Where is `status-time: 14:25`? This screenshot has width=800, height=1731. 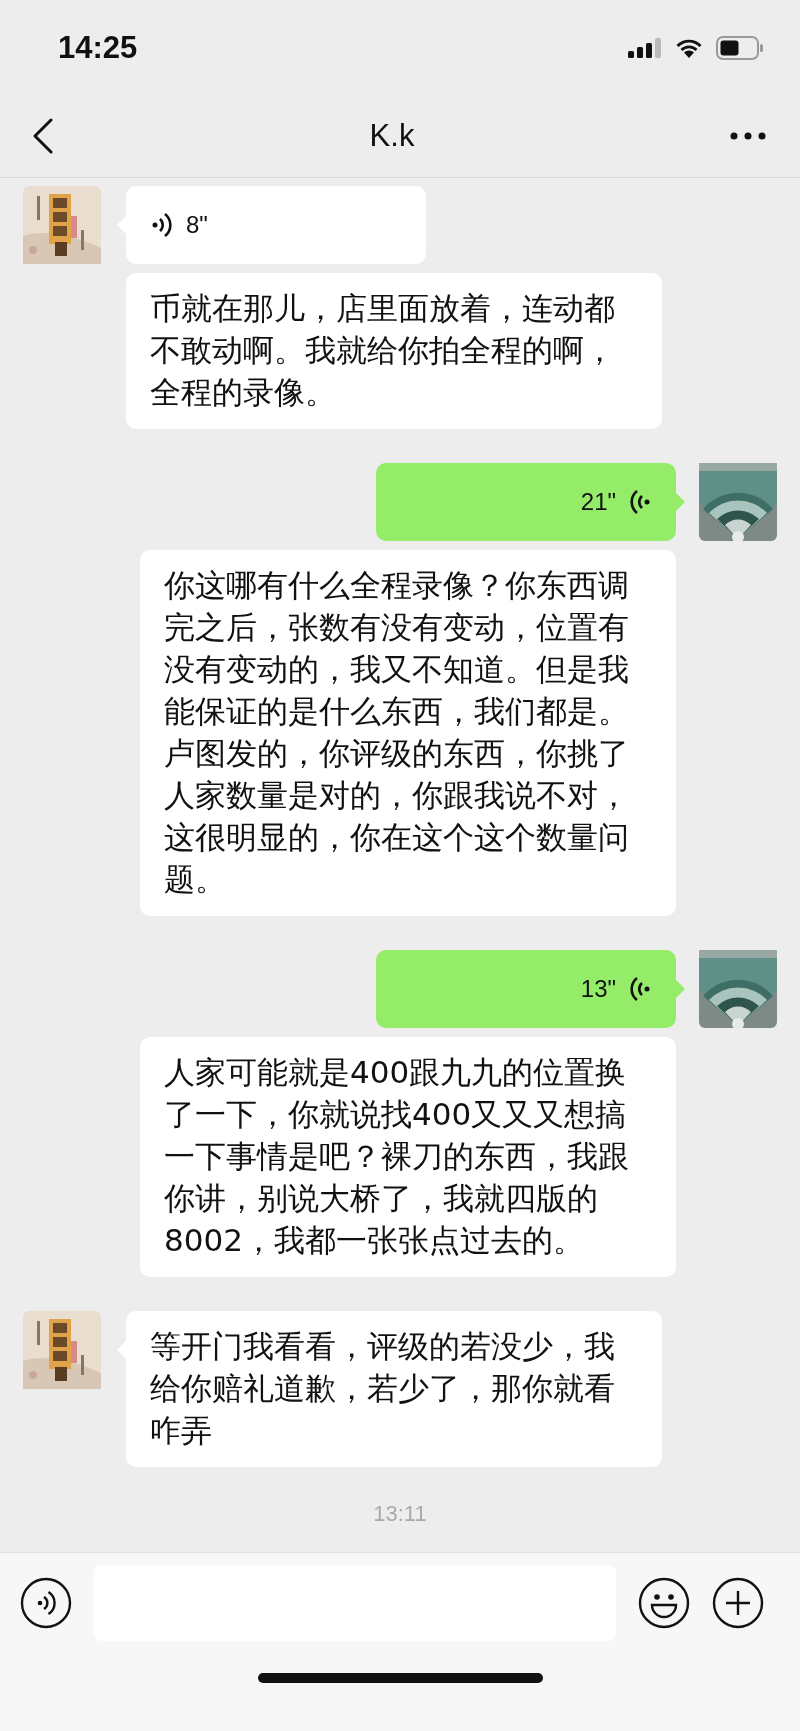
status-time: 14:25 is located at coordinates (98, 47).